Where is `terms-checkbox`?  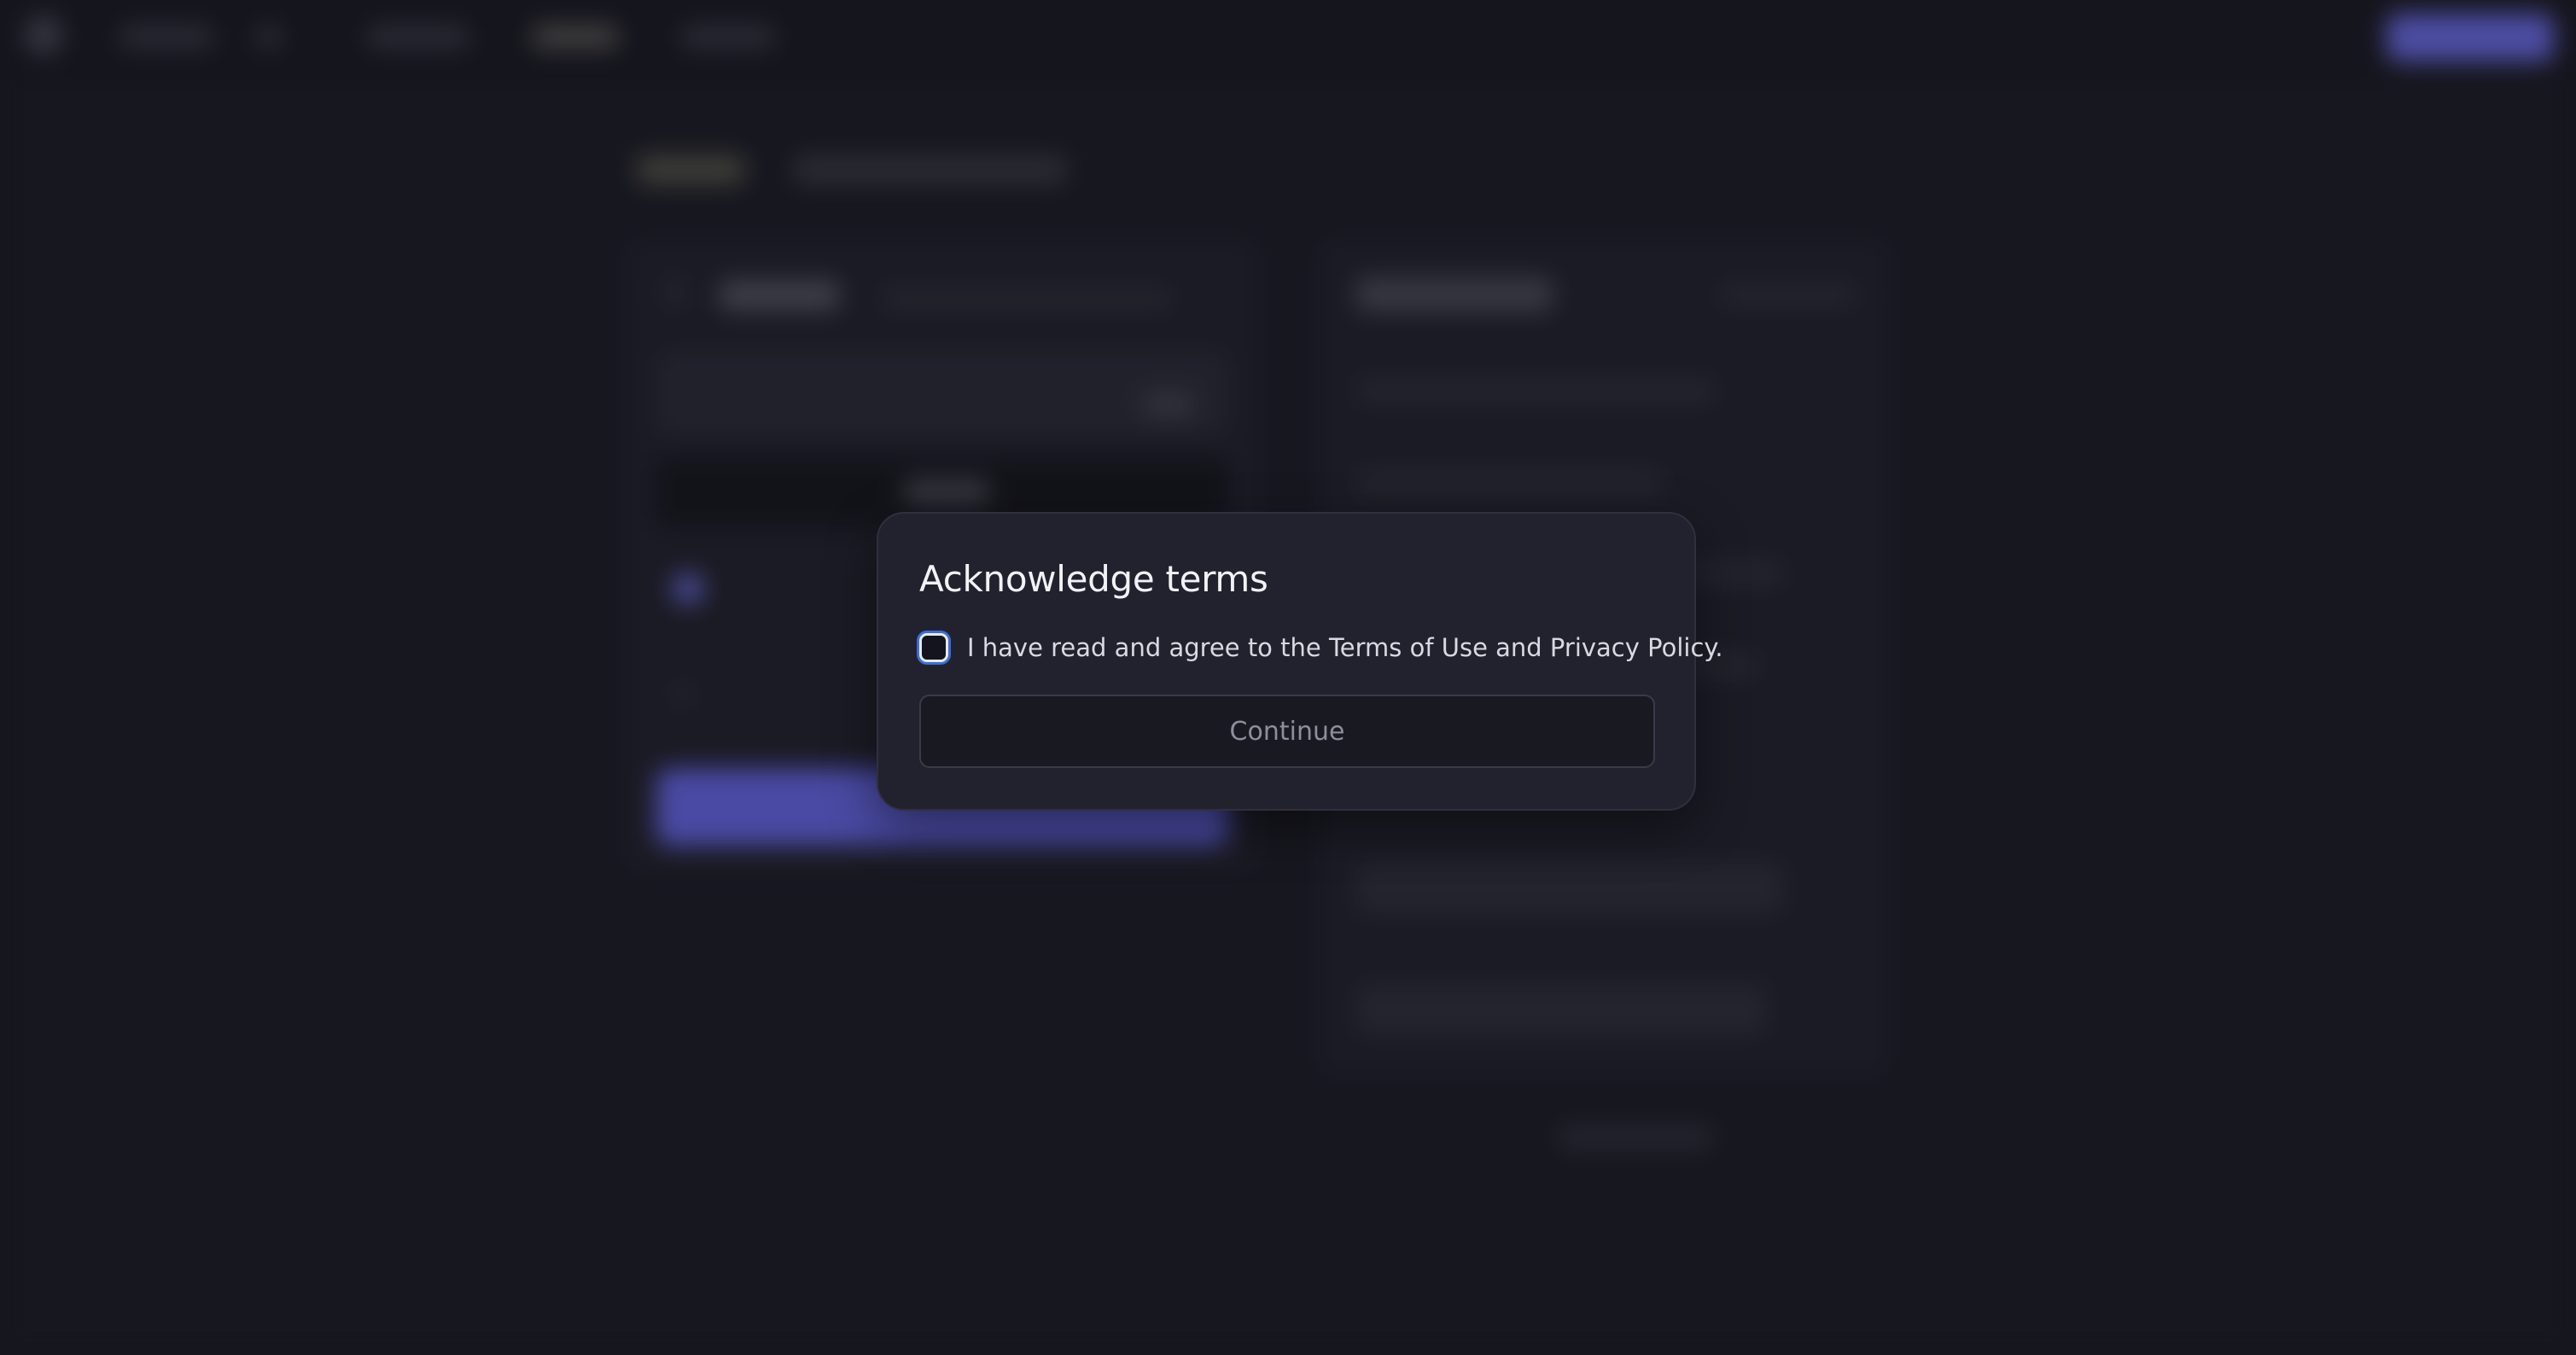
terms-checkbox is located at coordinates (933, 647).